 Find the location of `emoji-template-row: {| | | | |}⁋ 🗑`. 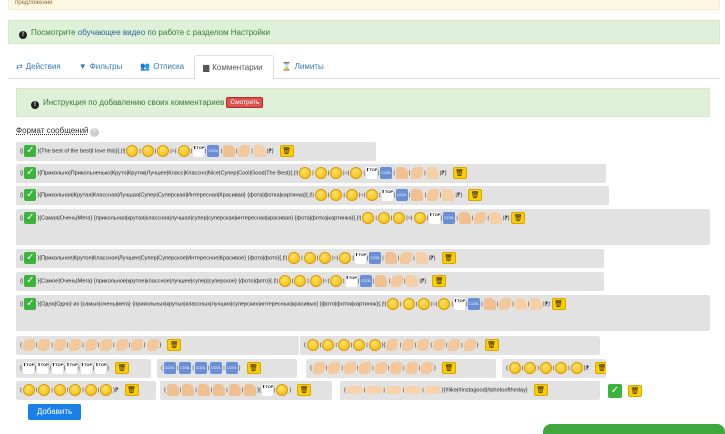

emoji-template-row: {| | | | |}⁋ 🗑 is located at coordinates (86, 391).